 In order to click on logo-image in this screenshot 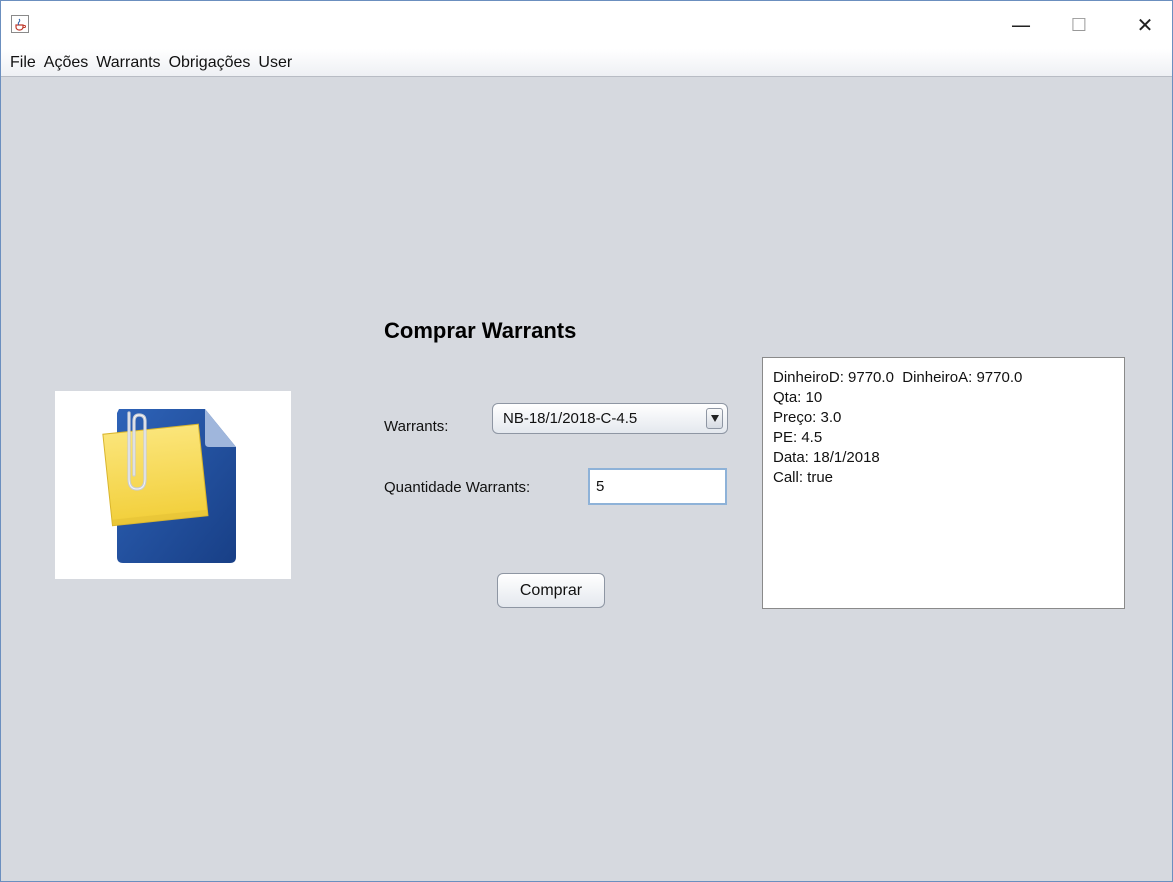, I will do `click(173, 485)`.